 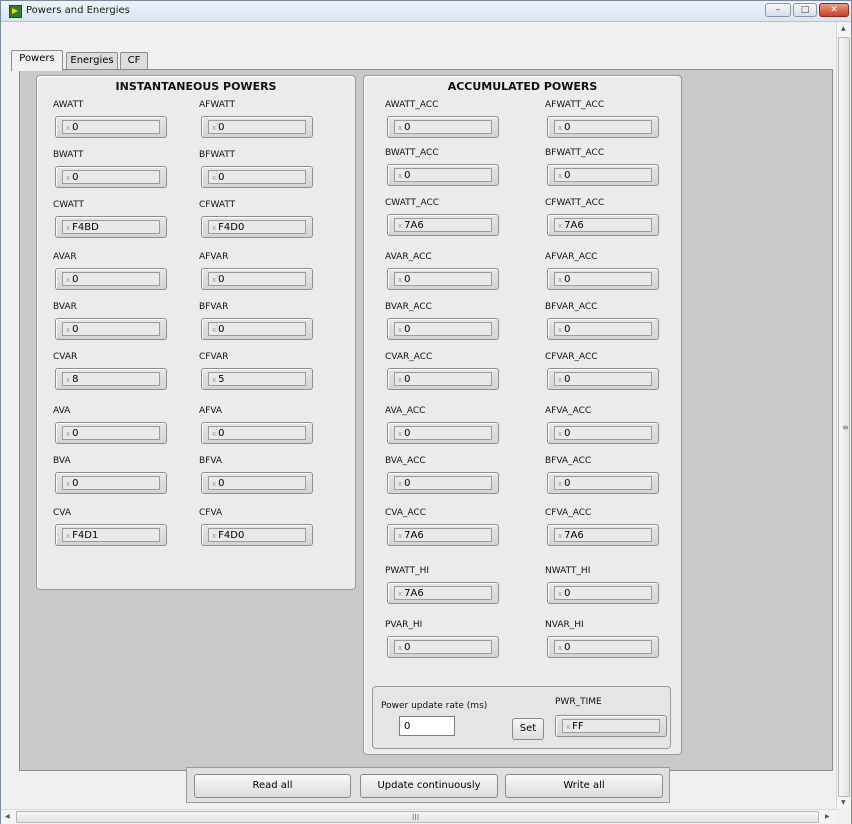 What do you see at coordinates (407, 379) in the screenshot?
I see `cvar-acc-value-text: 0` at bounding box center [407, 379].